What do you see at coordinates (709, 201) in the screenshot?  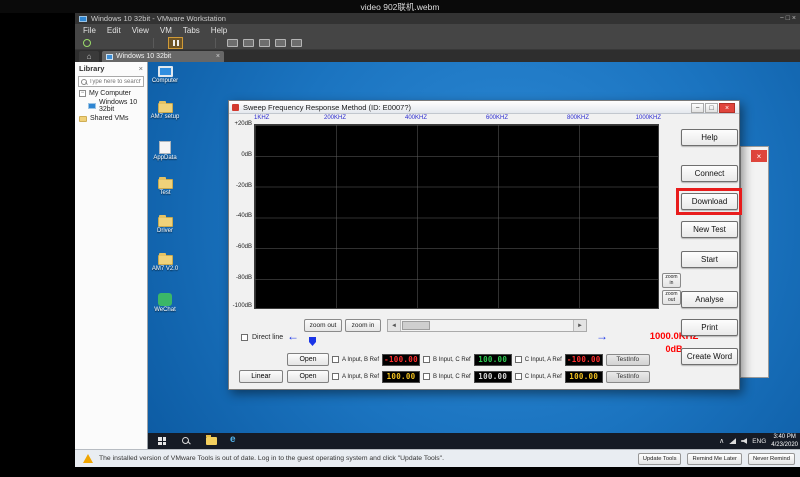 I see `red-highlight-annotation` at bounding box center [709, 201].